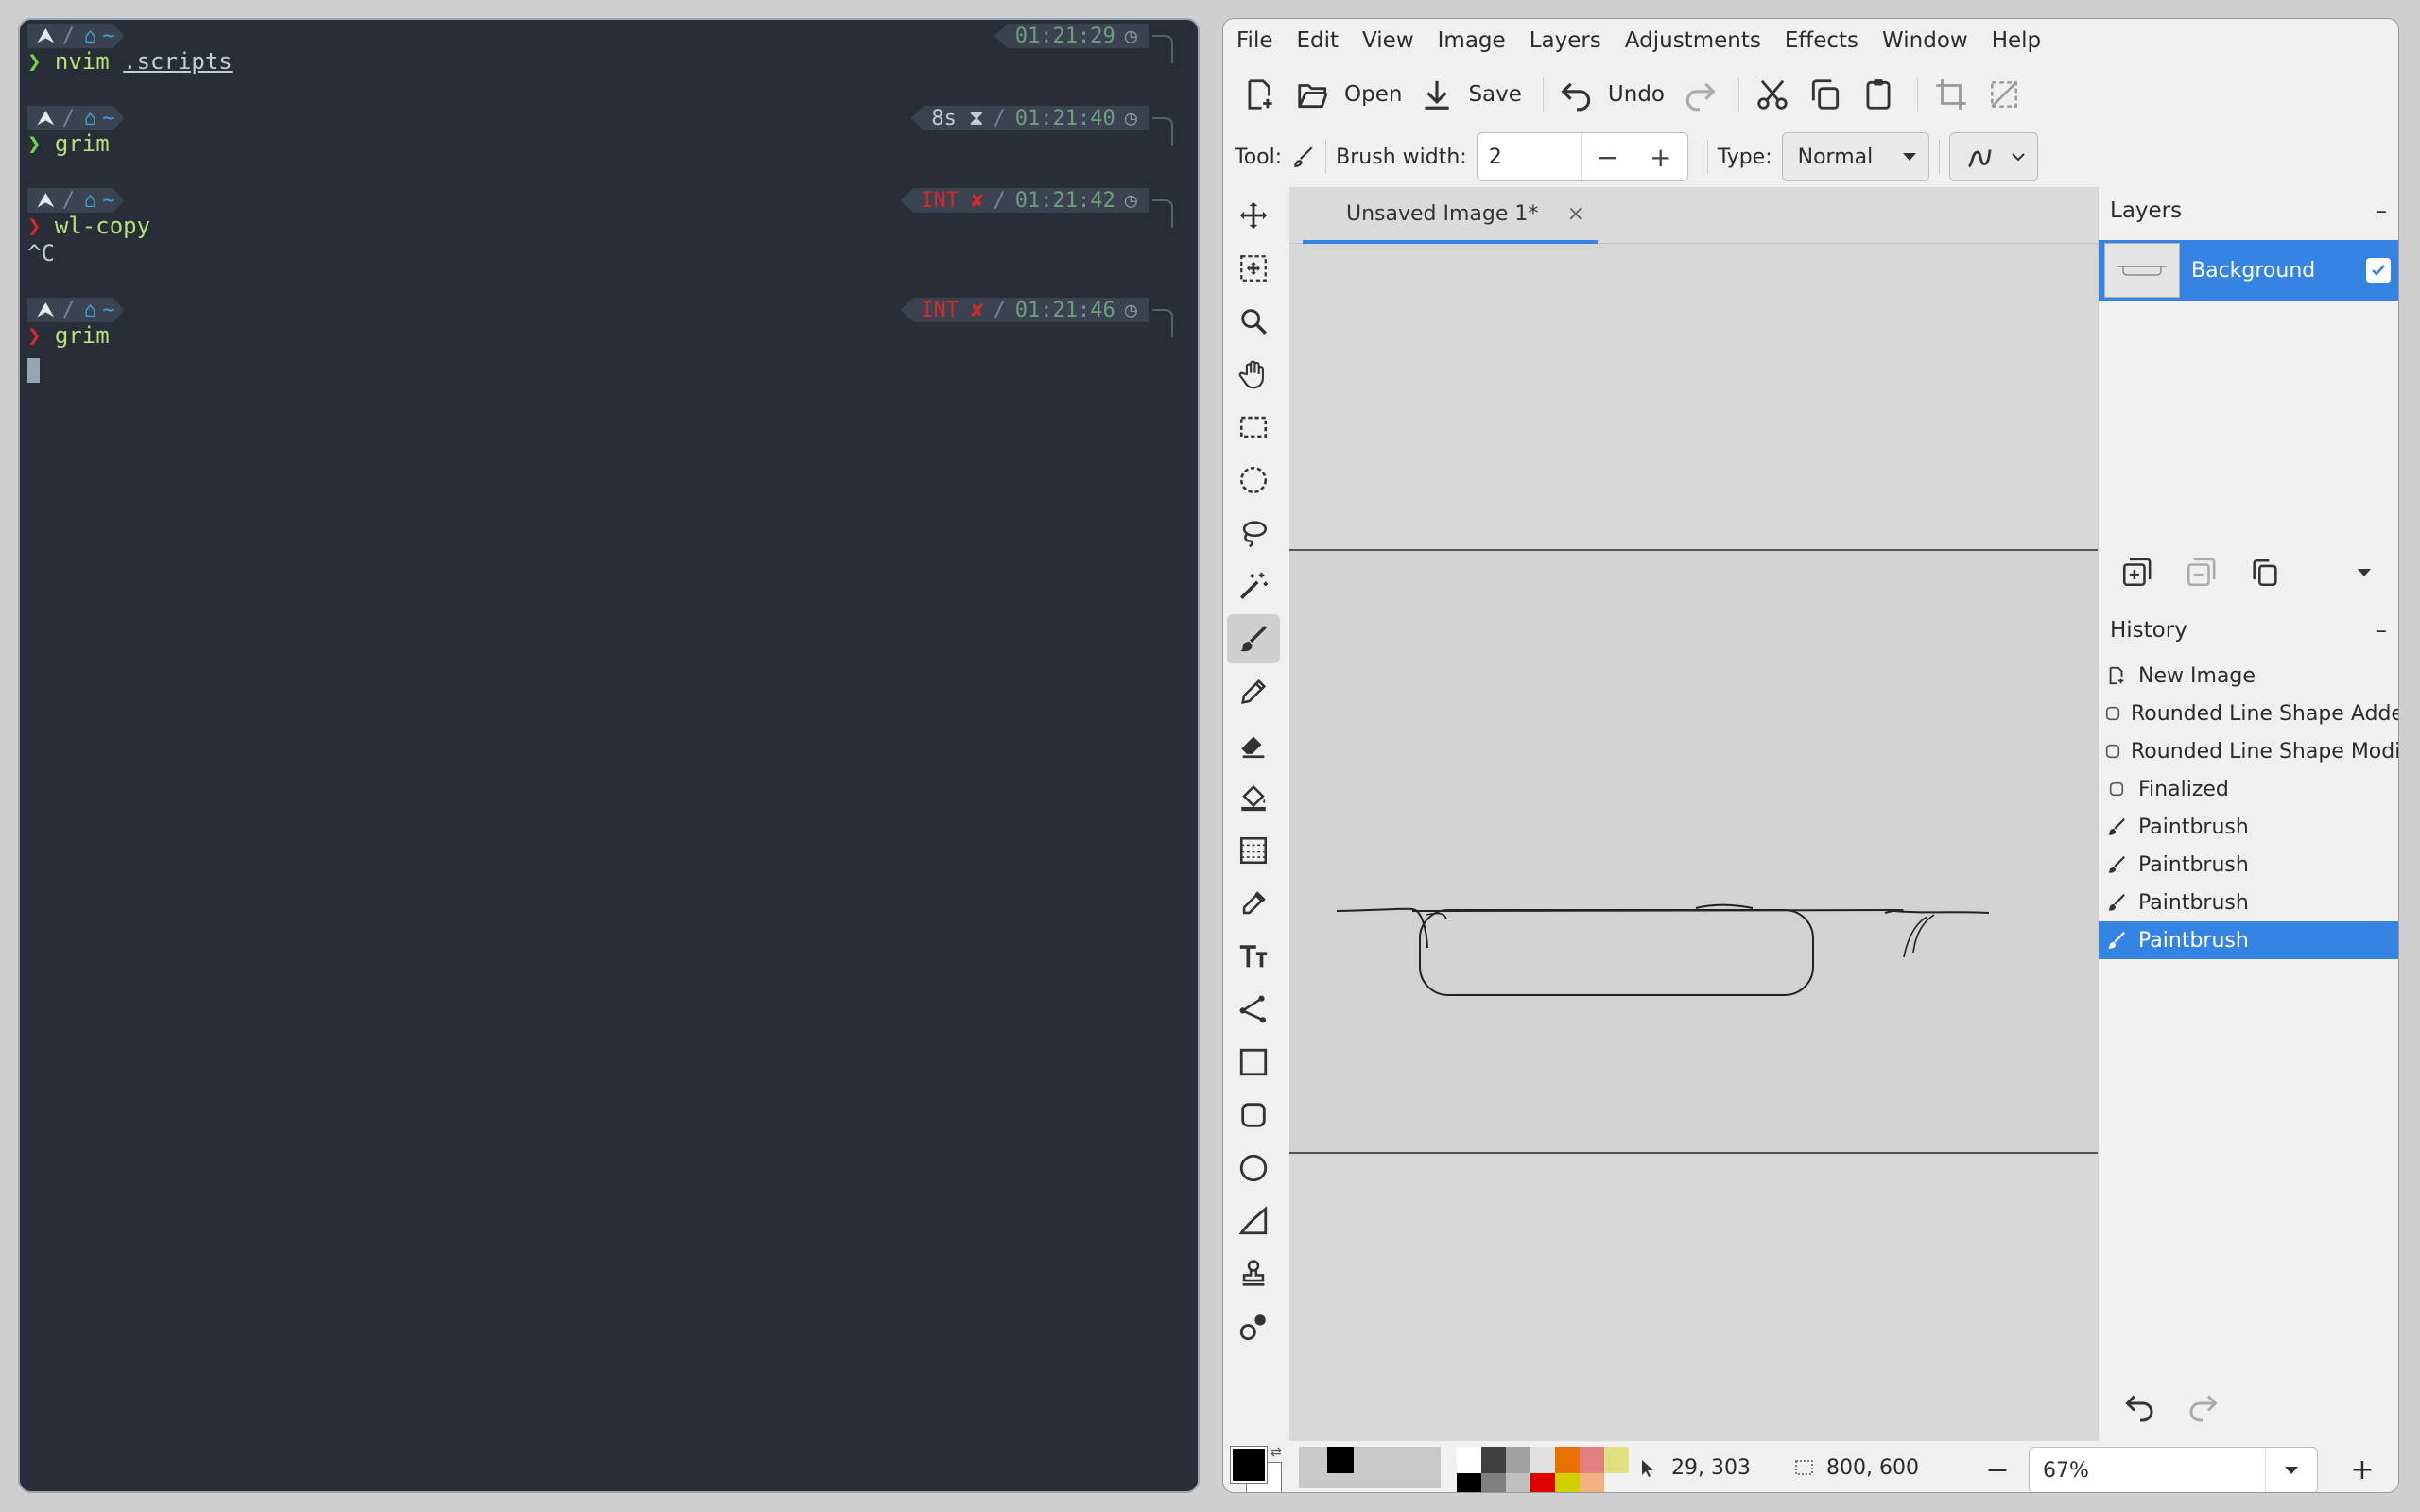 The height and width of the screenshot is (1512, 2420). Describe the element at coordinates (1450, 215) in the screenshot. I see `document-tab: Unsaved Image 1* ×` at that location.